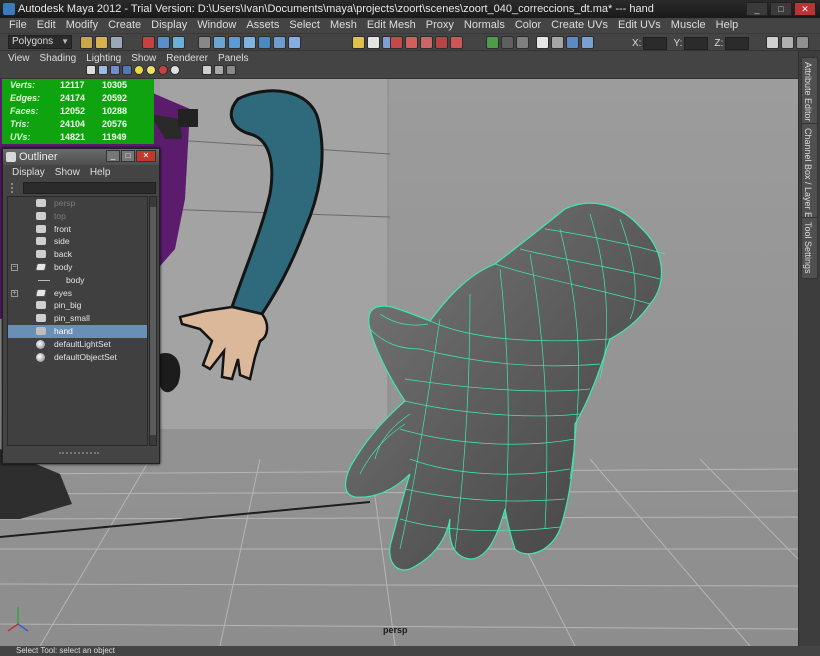  Describe the element at coordinates (128, 156) in the screenshot. I see `outliner-maximize-button: □` at that location.